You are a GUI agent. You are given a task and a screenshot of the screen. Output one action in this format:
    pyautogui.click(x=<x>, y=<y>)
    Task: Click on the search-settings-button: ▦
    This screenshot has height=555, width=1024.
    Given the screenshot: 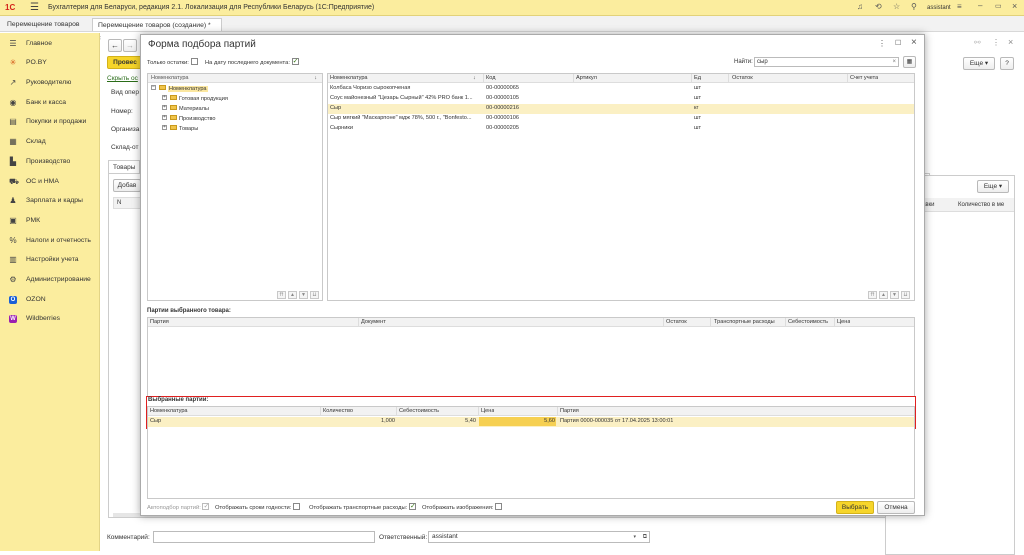 What is the action you would take?
    pyautogui.click(x=909, y=62)
    